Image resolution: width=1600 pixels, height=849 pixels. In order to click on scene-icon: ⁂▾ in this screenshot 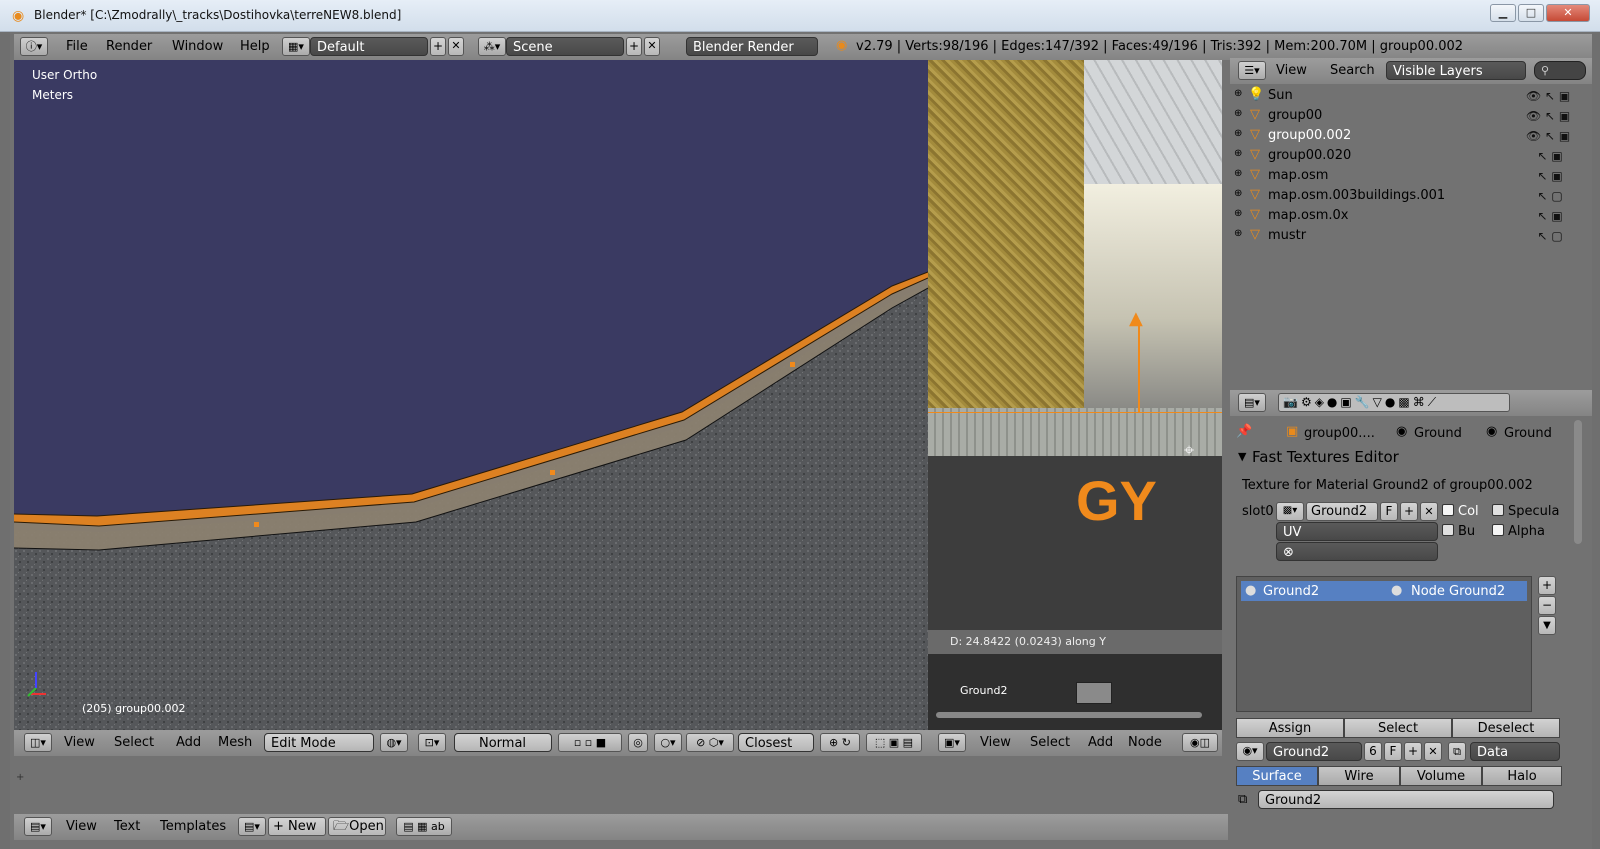, I will do `click(492, 46)`.